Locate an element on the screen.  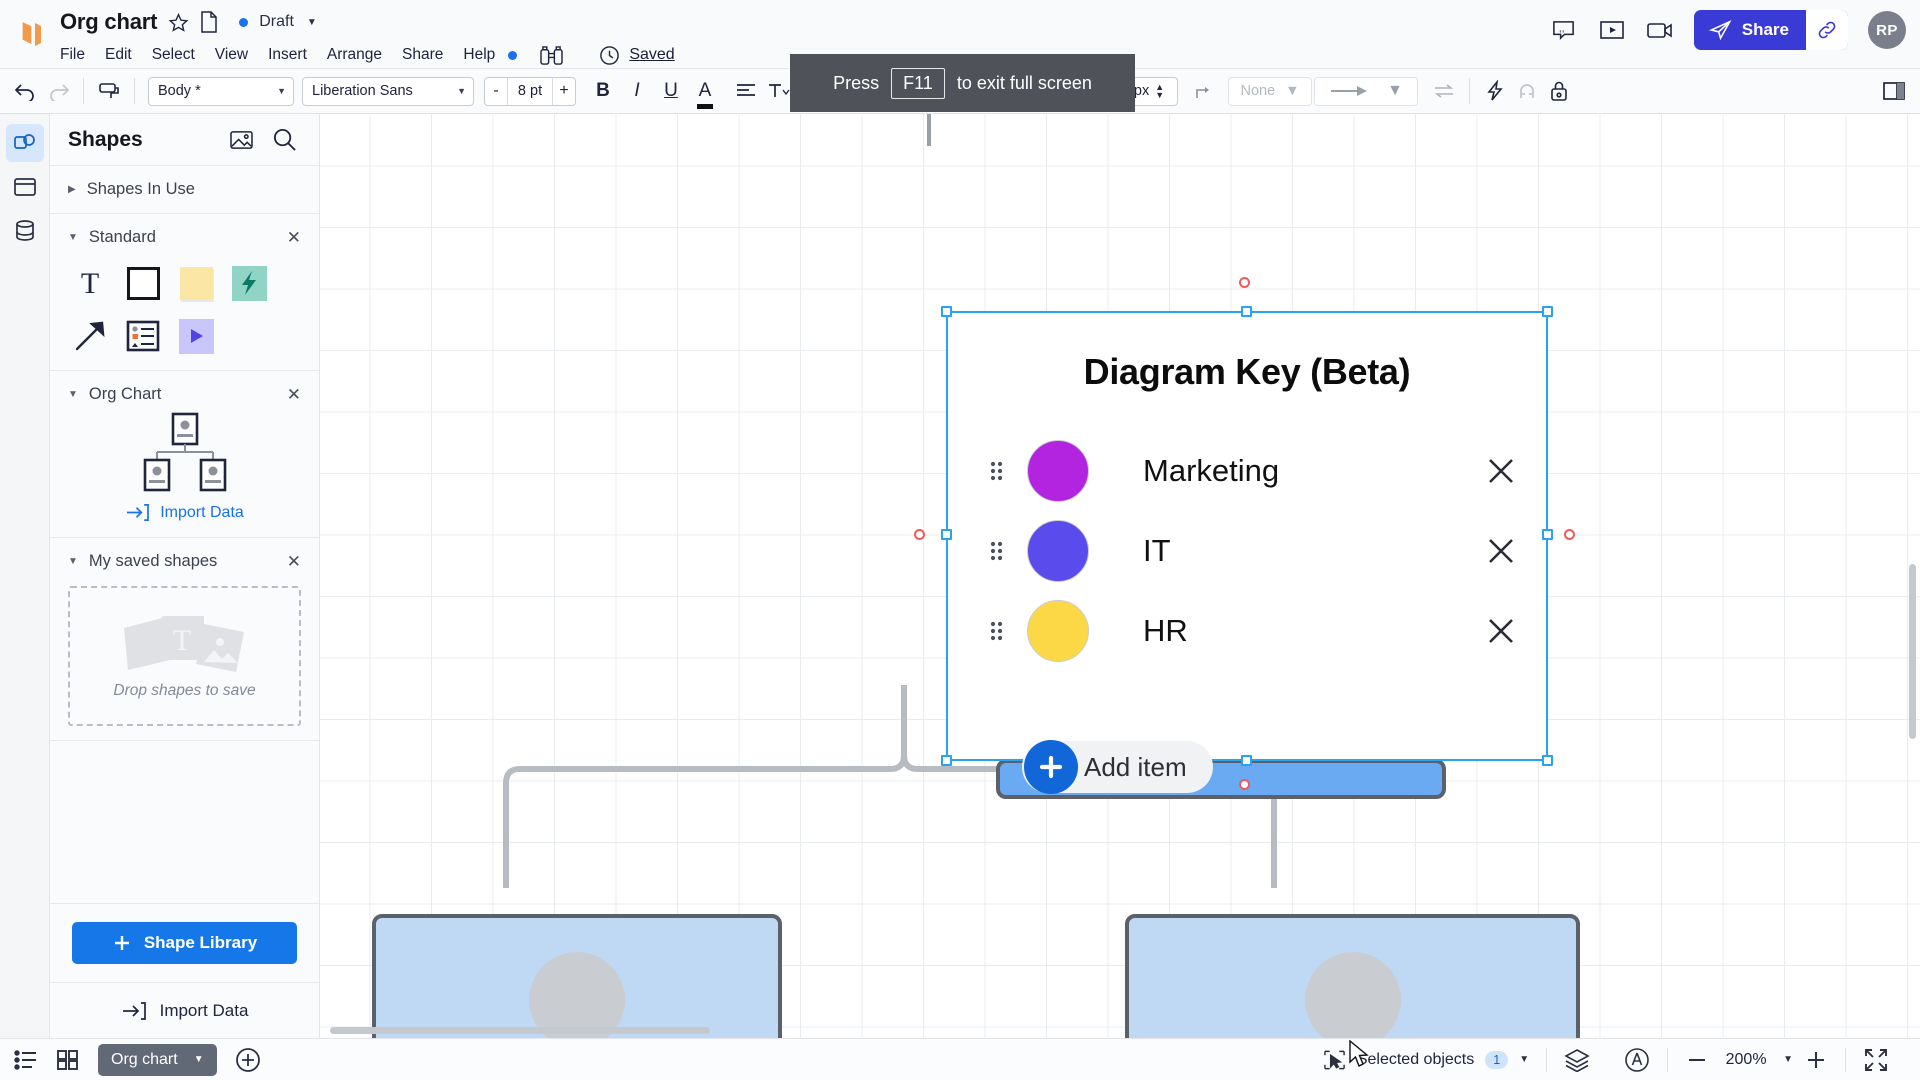
copy-link-button is located at coordinates (1827, 30).